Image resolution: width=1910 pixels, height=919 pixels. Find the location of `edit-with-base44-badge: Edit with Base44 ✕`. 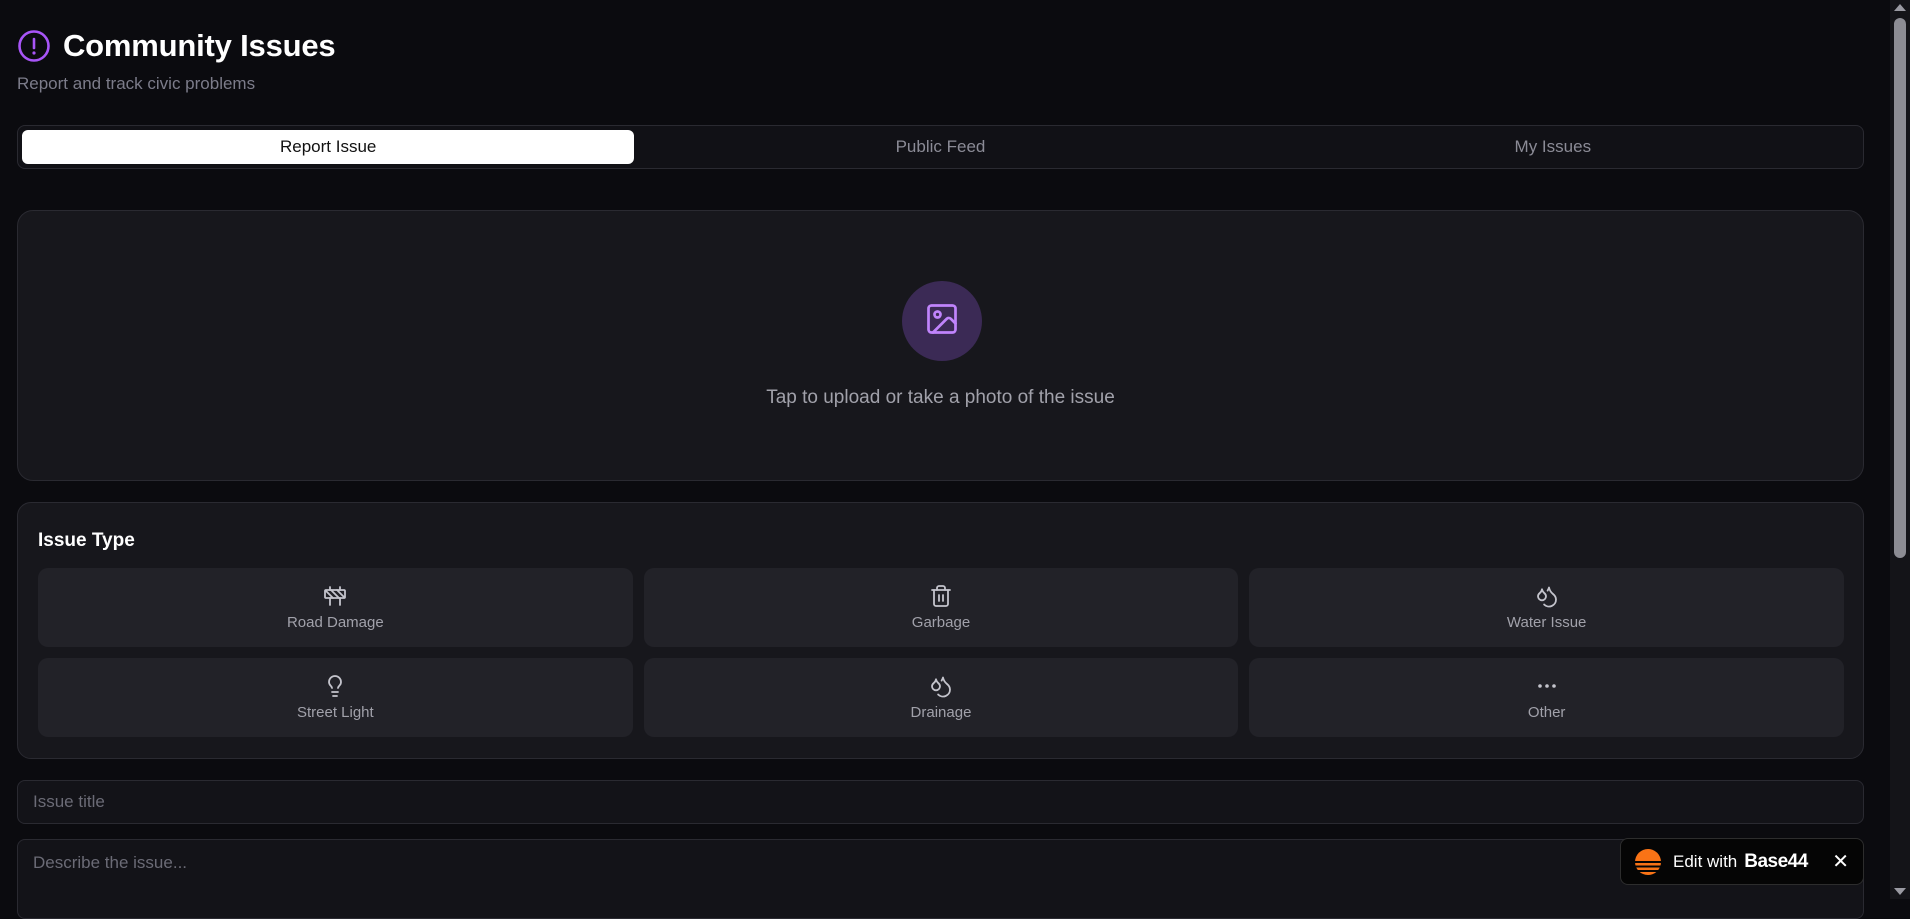

edit-with-base44-badge: Edit with Base44 ✕ is located at coordinates (1742, 861).